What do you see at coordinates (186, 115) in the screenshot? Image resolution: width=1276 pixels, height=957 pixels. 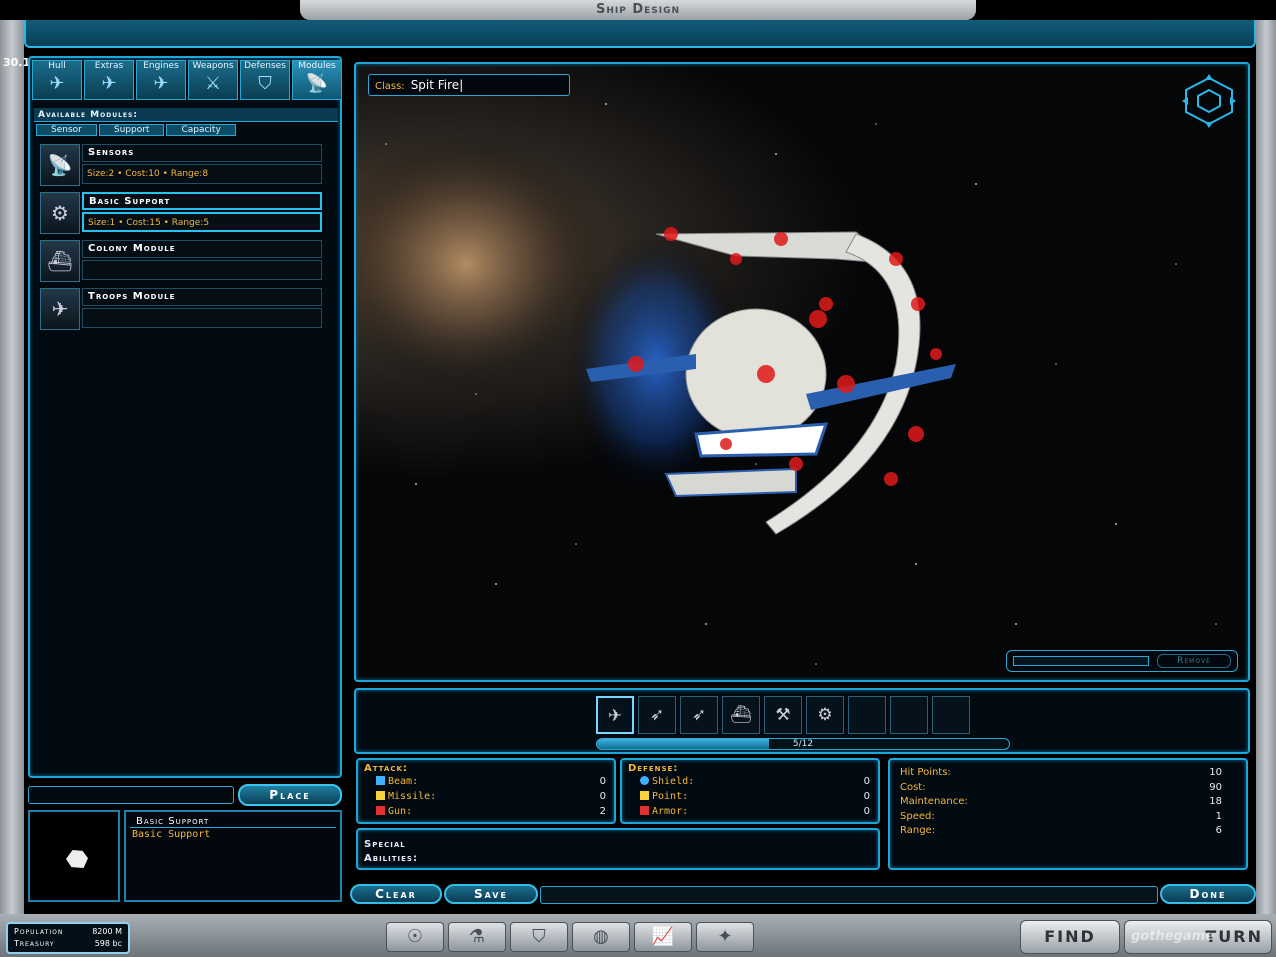 I see `modules-heading: Available Modules:` at bounding box center [186, 115].